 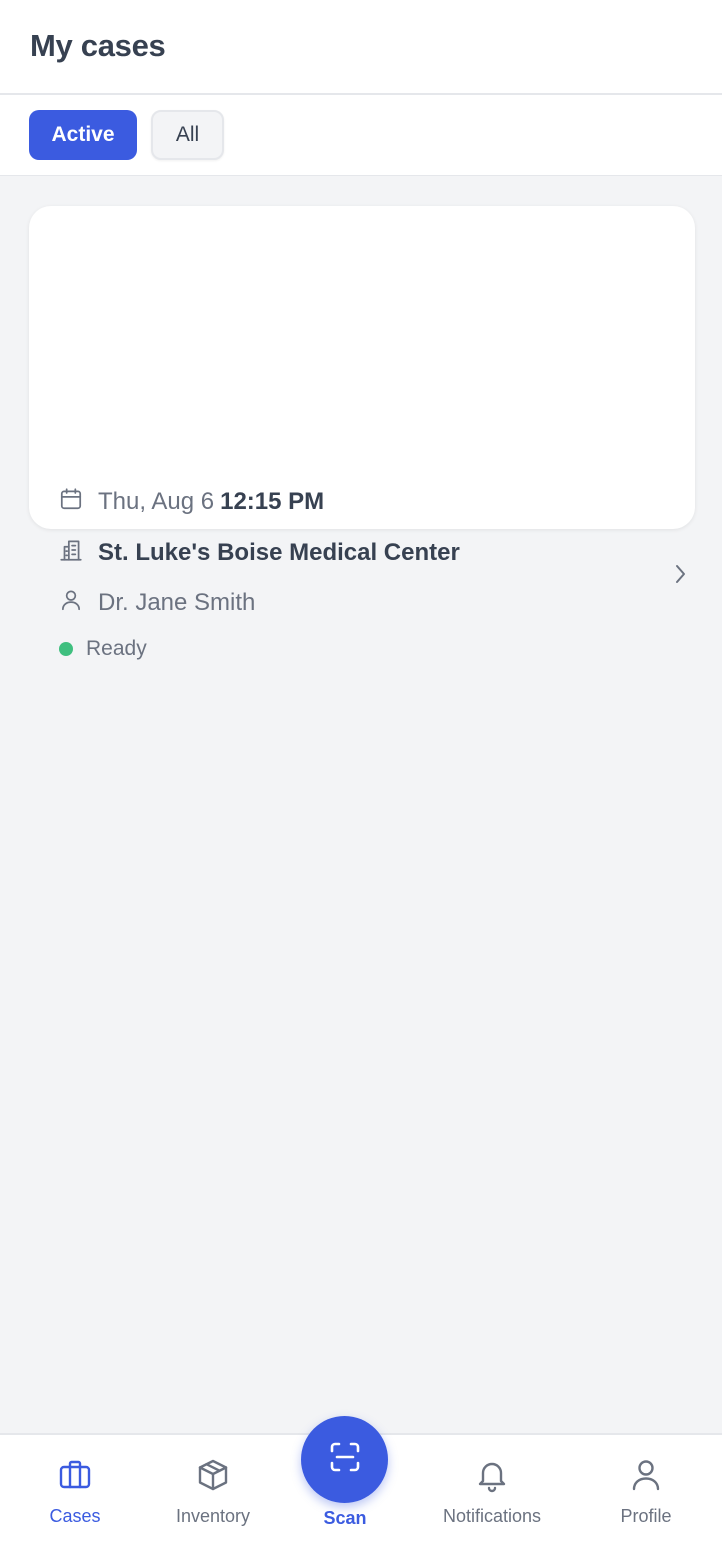 What do you see at coordinates (98, 45) in the screenshot?
I see `page-title: My cases` at bounding box center [98, 45].